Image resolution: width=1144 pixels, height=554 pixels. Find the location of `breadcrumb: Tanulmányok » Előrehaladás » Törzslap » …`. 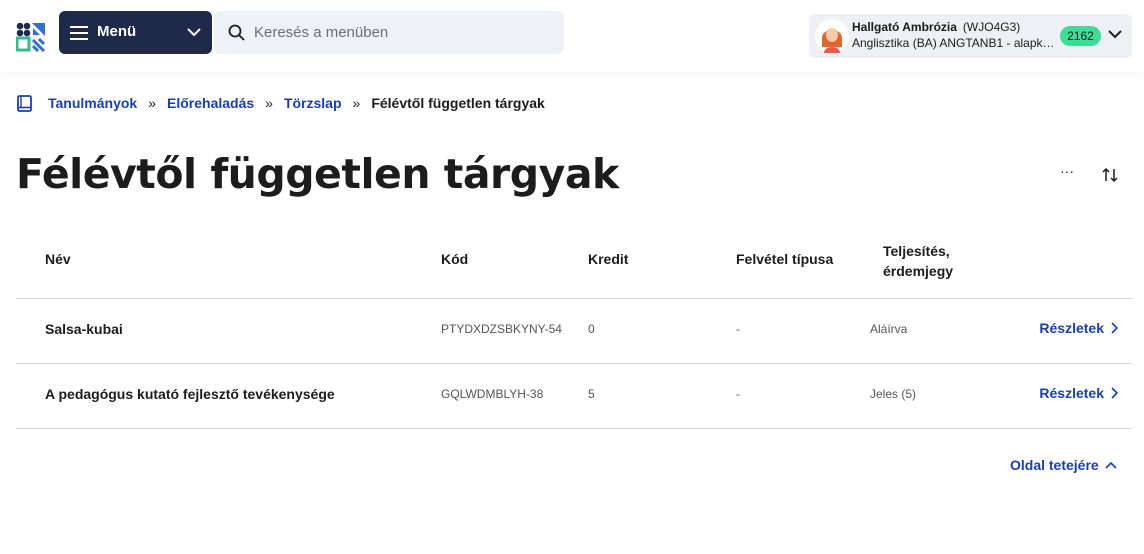

breadcrumb: Tanulmányok » Előrehaladás » Törzslap » … is located at coordinates (280, 103).